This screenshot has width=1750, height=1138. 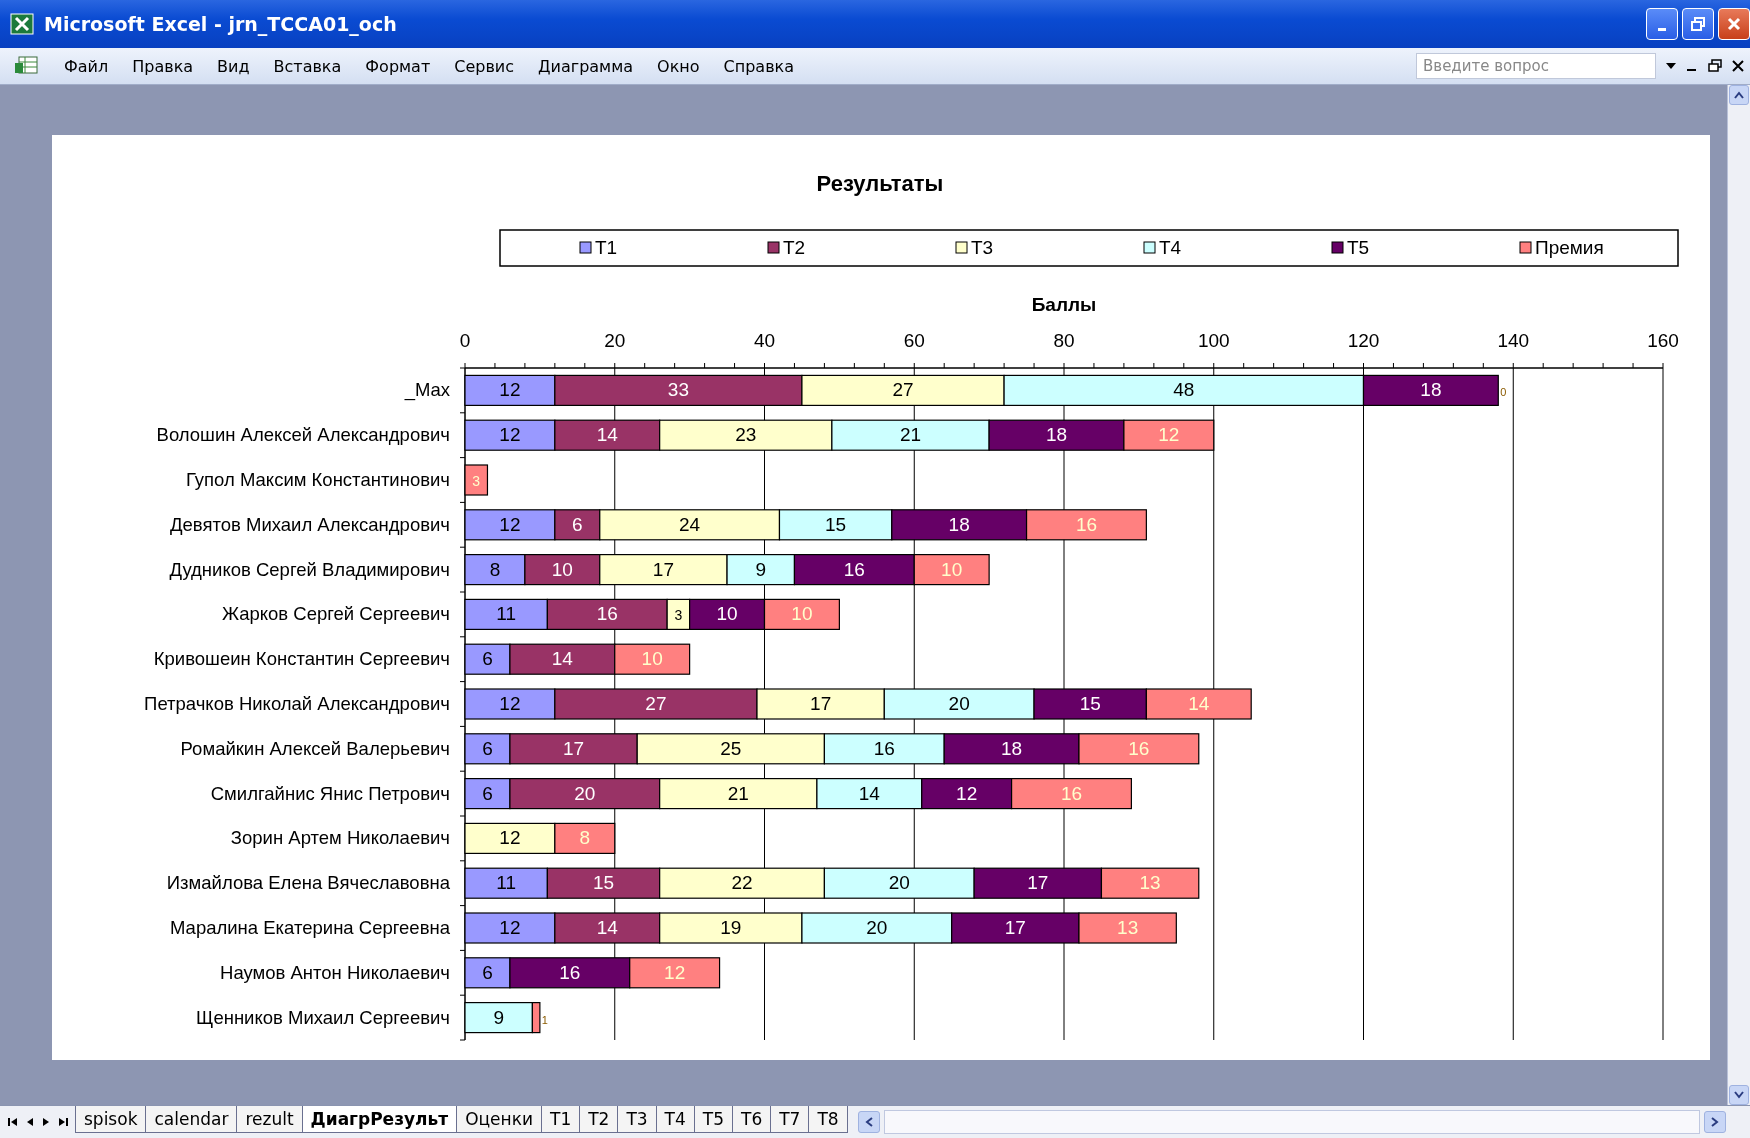 What do you see at coordinates (868, 1122) in the screenshot?
I see `scroll-left-button` at bounding box center [868, 1122].